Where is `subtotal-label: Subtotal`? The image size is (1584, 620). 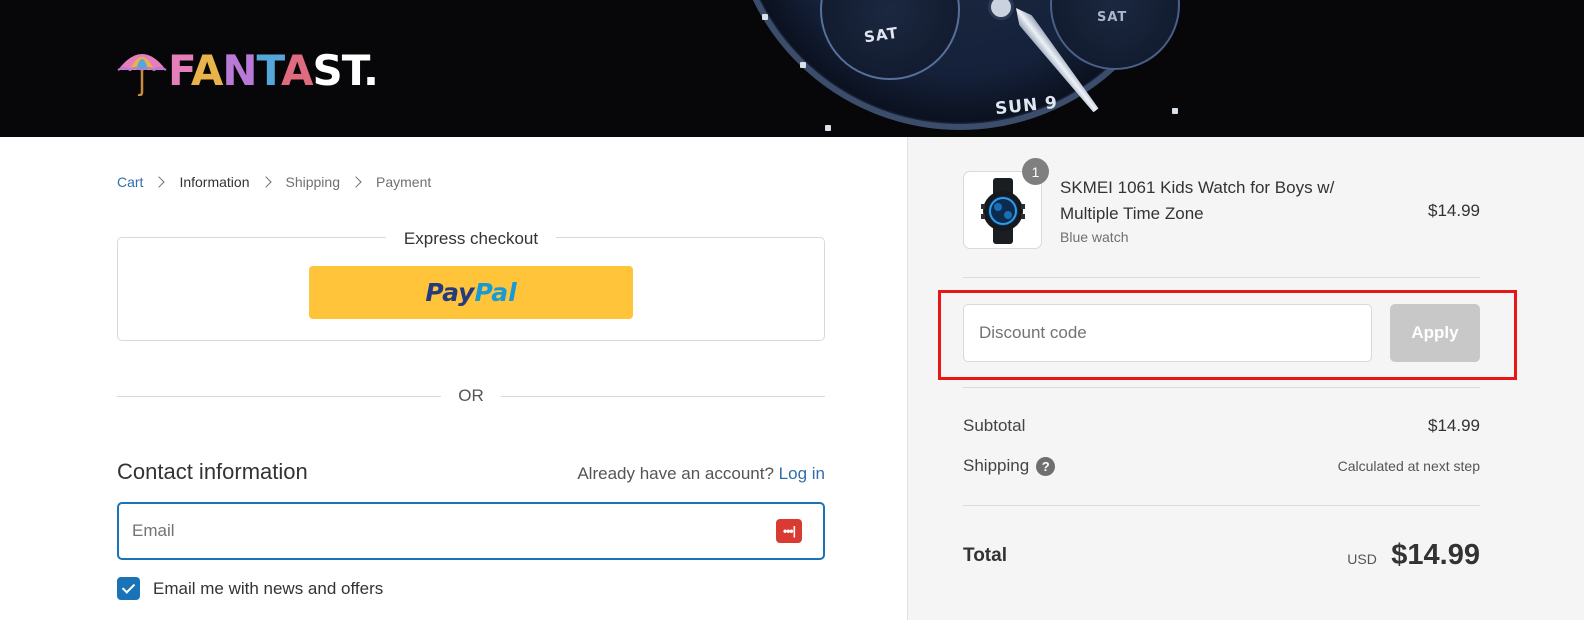 subtotal-label: Subtotal is located at coordinates (994, 425).